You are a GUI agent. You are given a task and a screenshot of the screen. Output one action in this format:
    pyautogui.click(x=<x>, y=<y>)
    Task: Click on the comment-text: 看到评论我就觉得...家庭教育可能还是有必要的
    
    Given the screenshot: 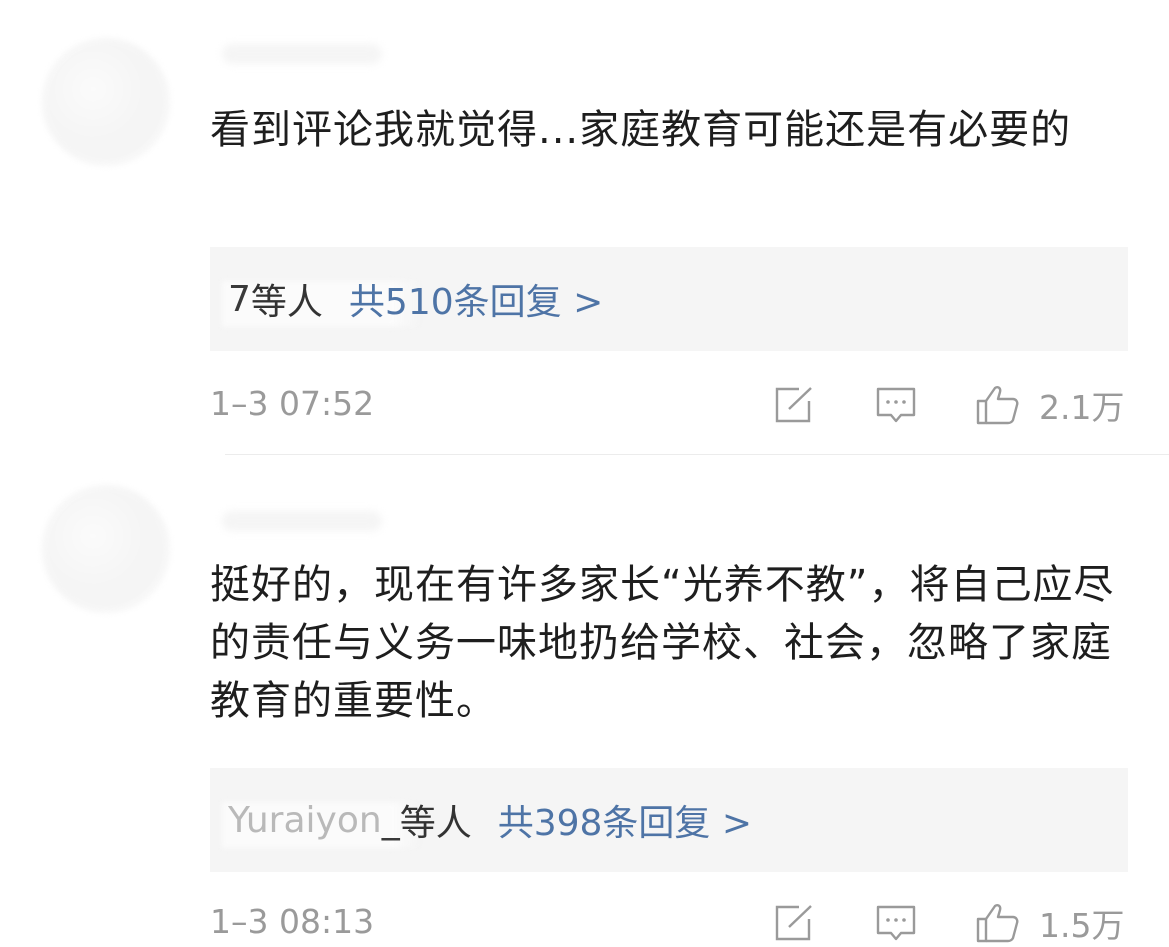 What is the action you would take?
    pyautogui.click(x=641, y=130)
    